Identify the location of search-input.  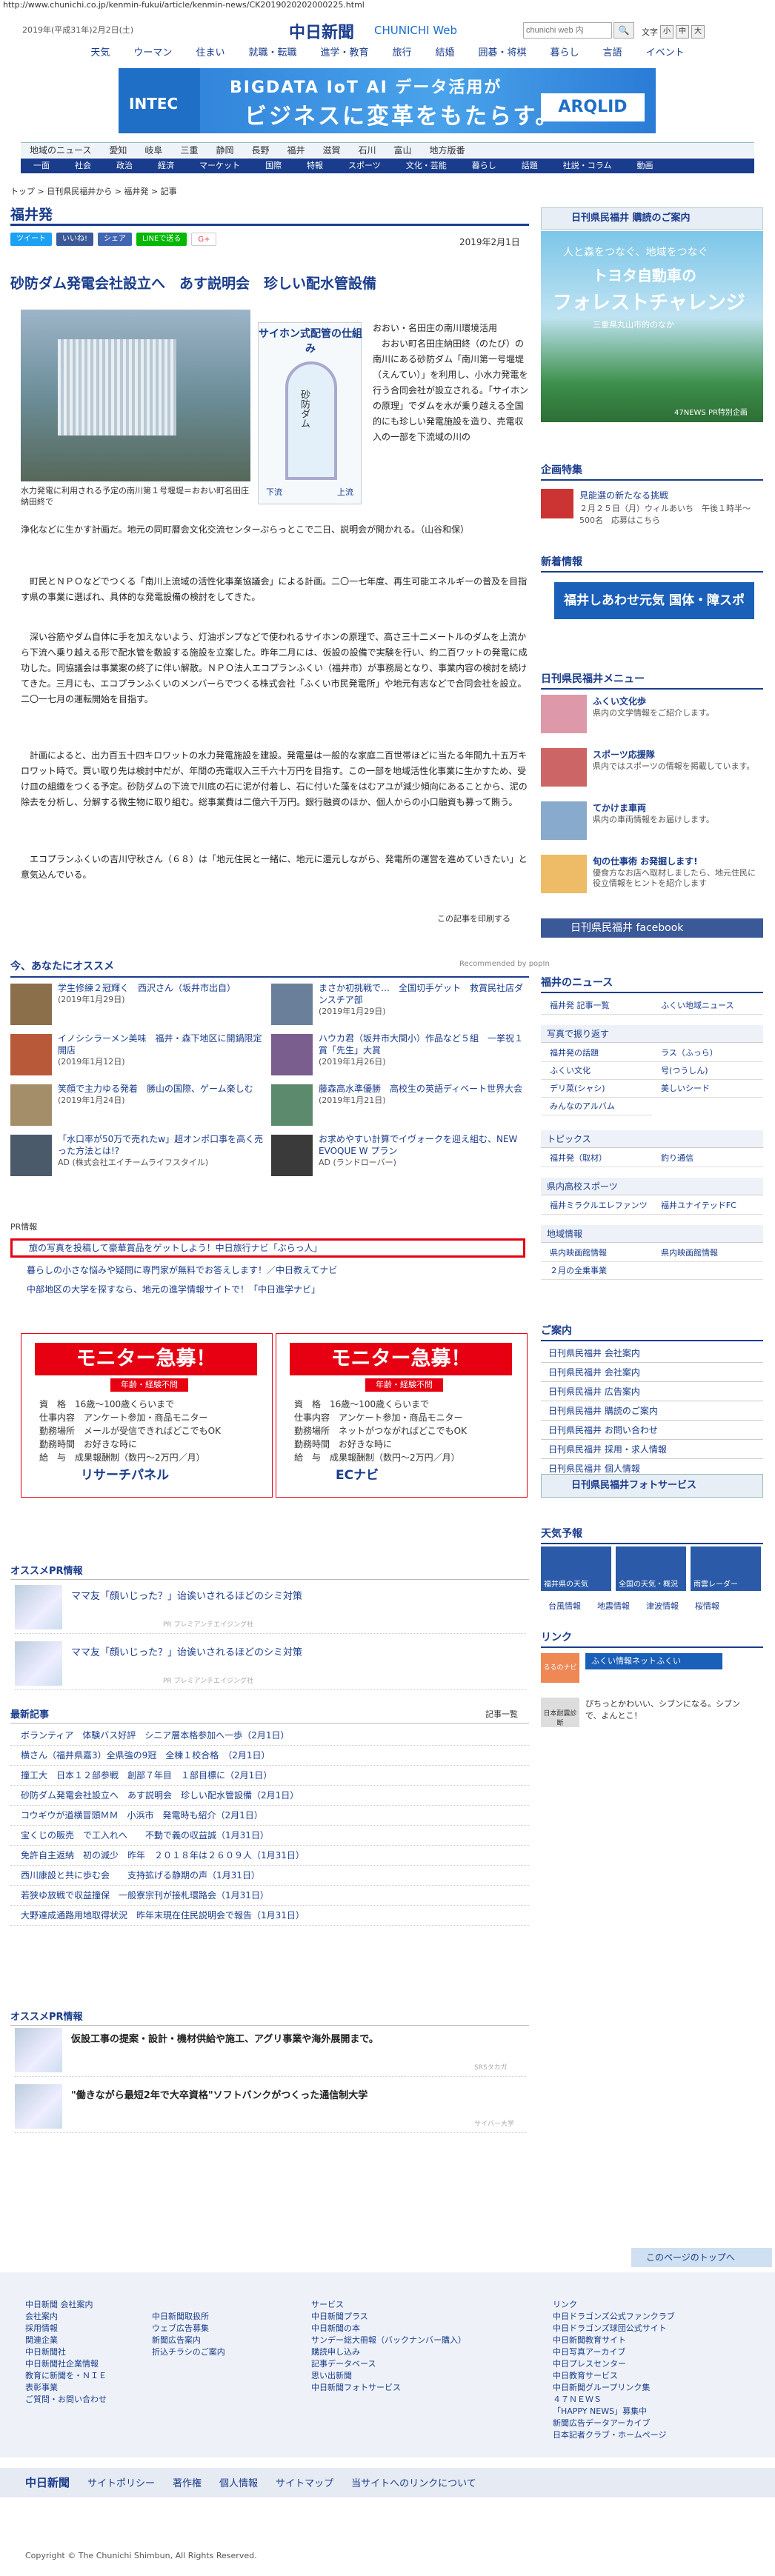
(567, 30).